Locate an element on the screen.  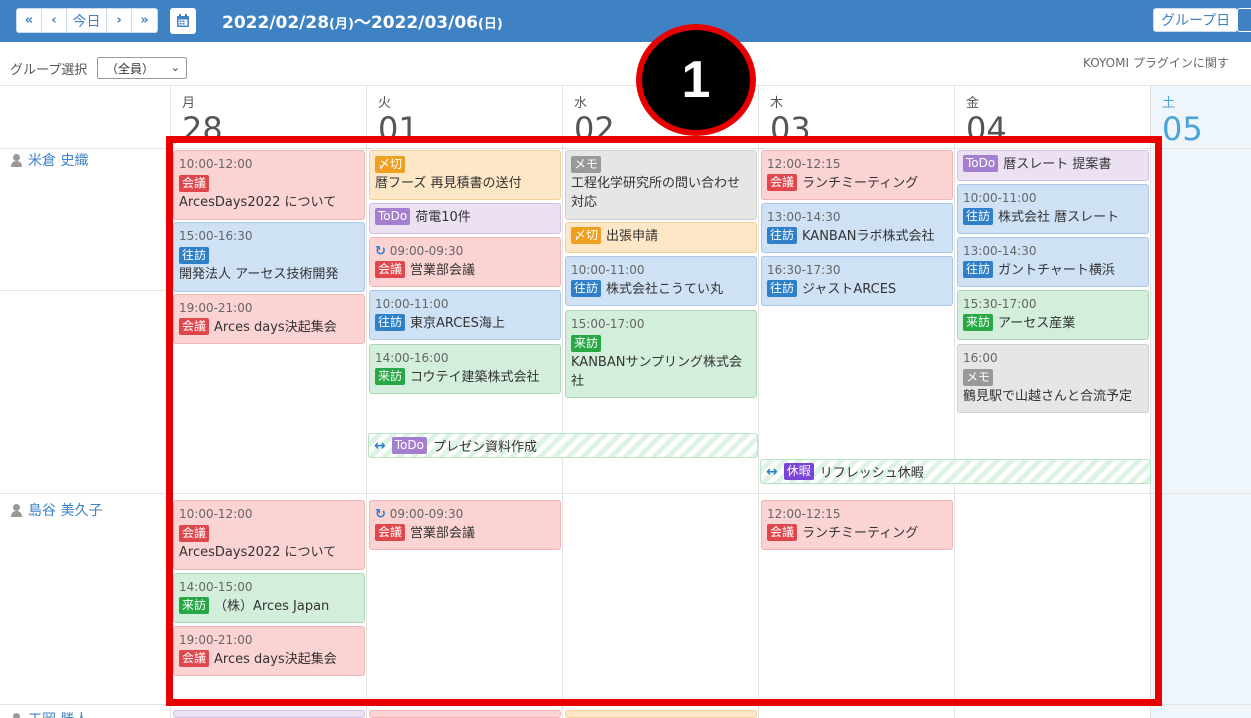
calendar-icon is located at coordinates (183, 20).